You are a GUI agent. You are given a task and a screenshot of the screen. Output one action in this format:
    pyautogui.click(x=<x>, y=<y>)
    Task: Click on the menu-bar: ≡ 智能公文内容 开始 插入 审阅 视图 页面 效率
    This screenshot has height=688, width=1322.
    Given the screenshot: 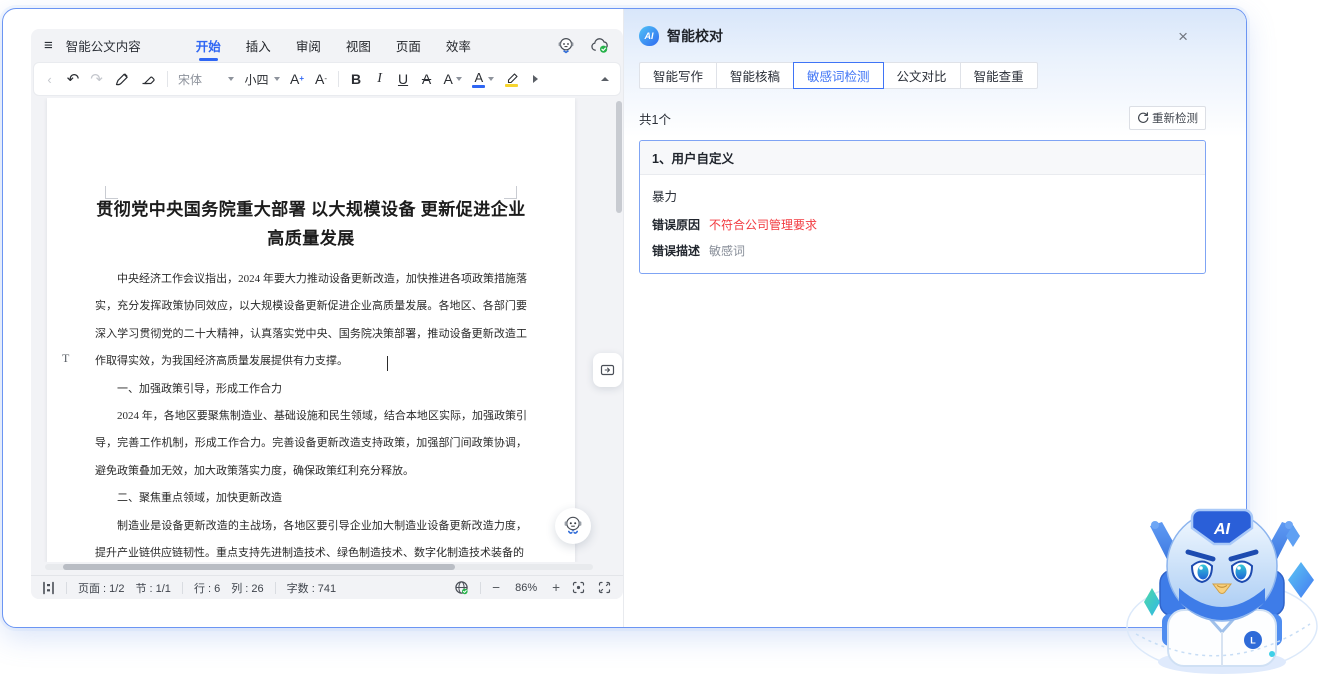 What is the action you would take?
    pyautogui.click(x=327, y=45)
    